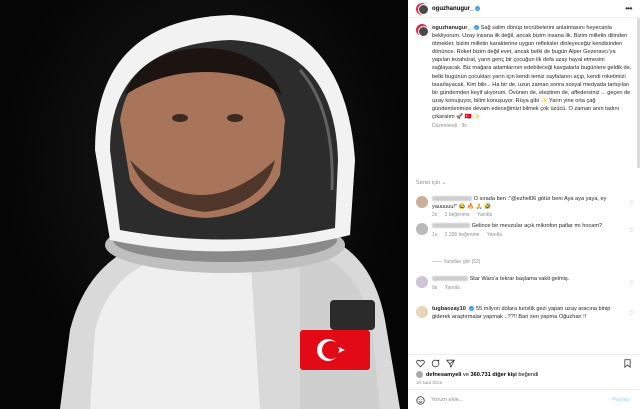  I want to click on view-replies-link: —— Yanıtları gör (52), so click(456, 262).